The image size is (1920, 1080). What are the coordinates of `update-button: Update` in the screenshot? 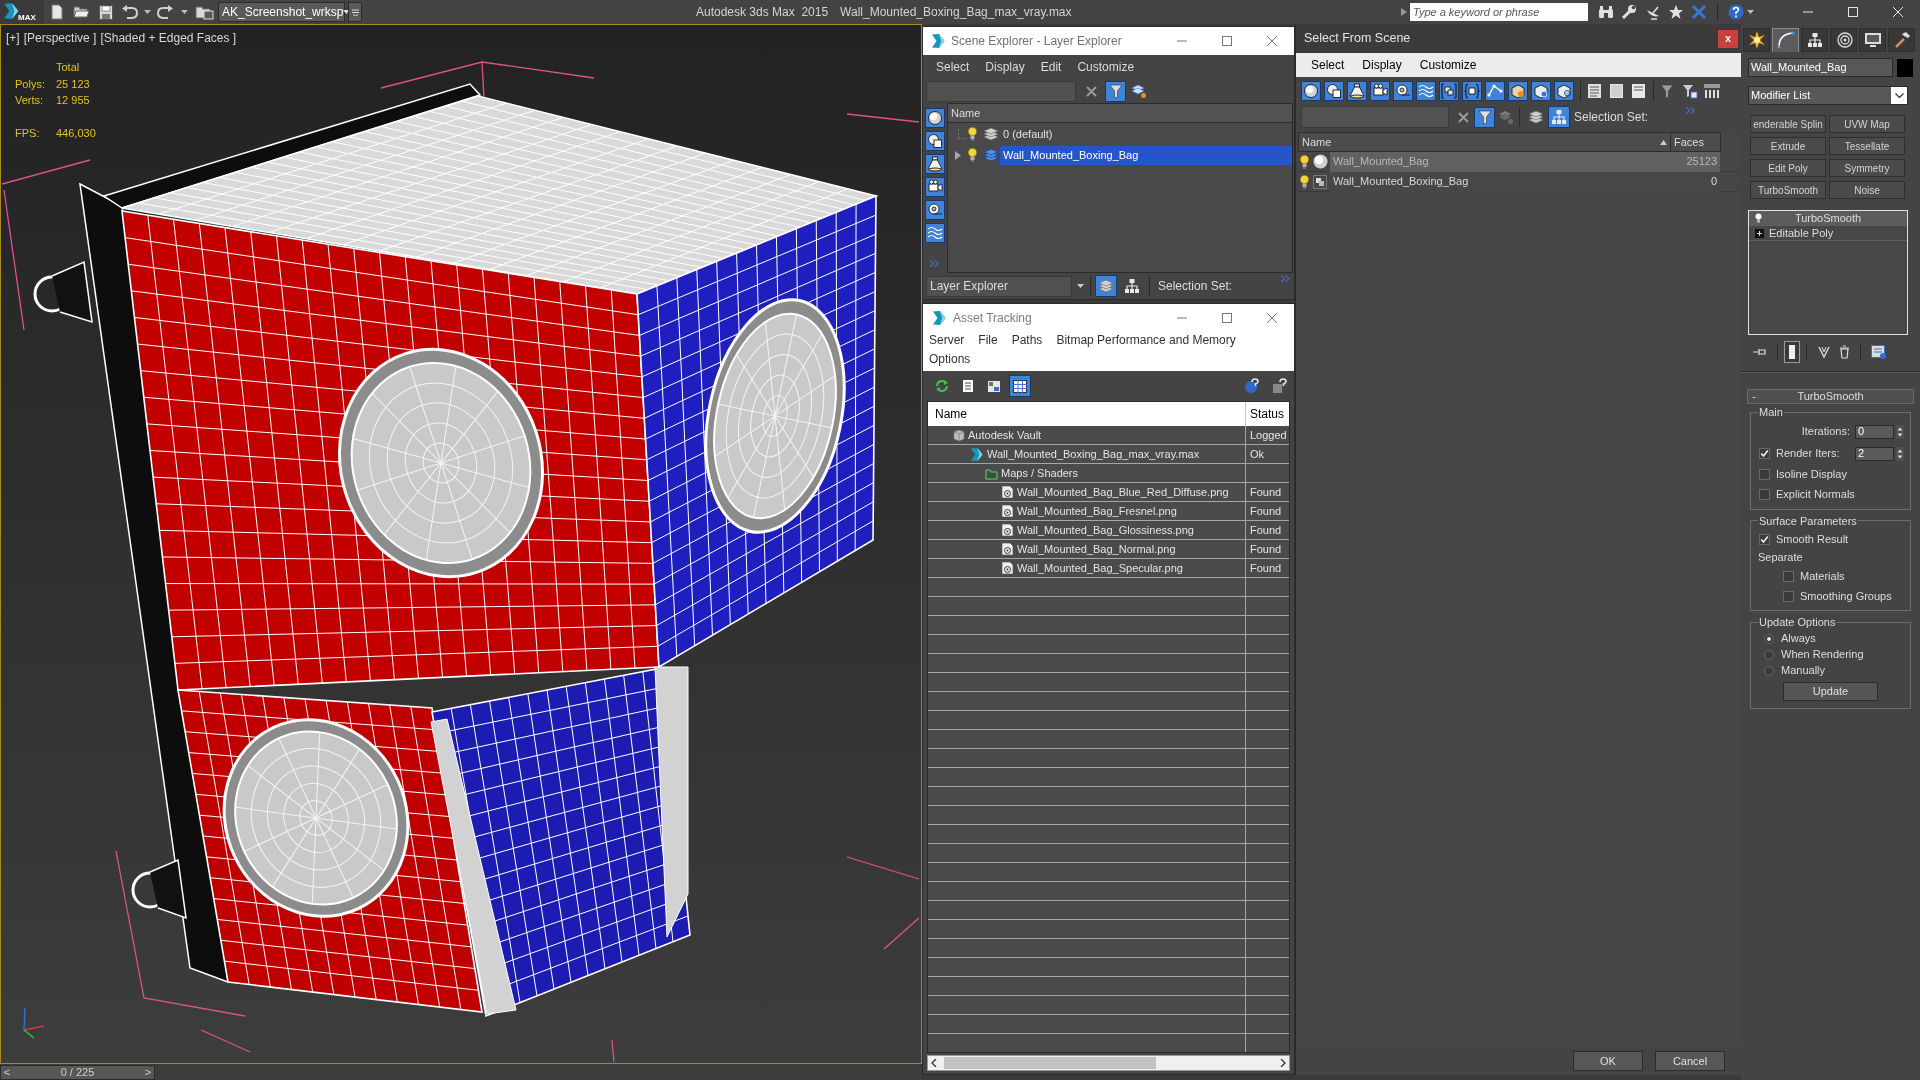 It's located at (1830, 691).